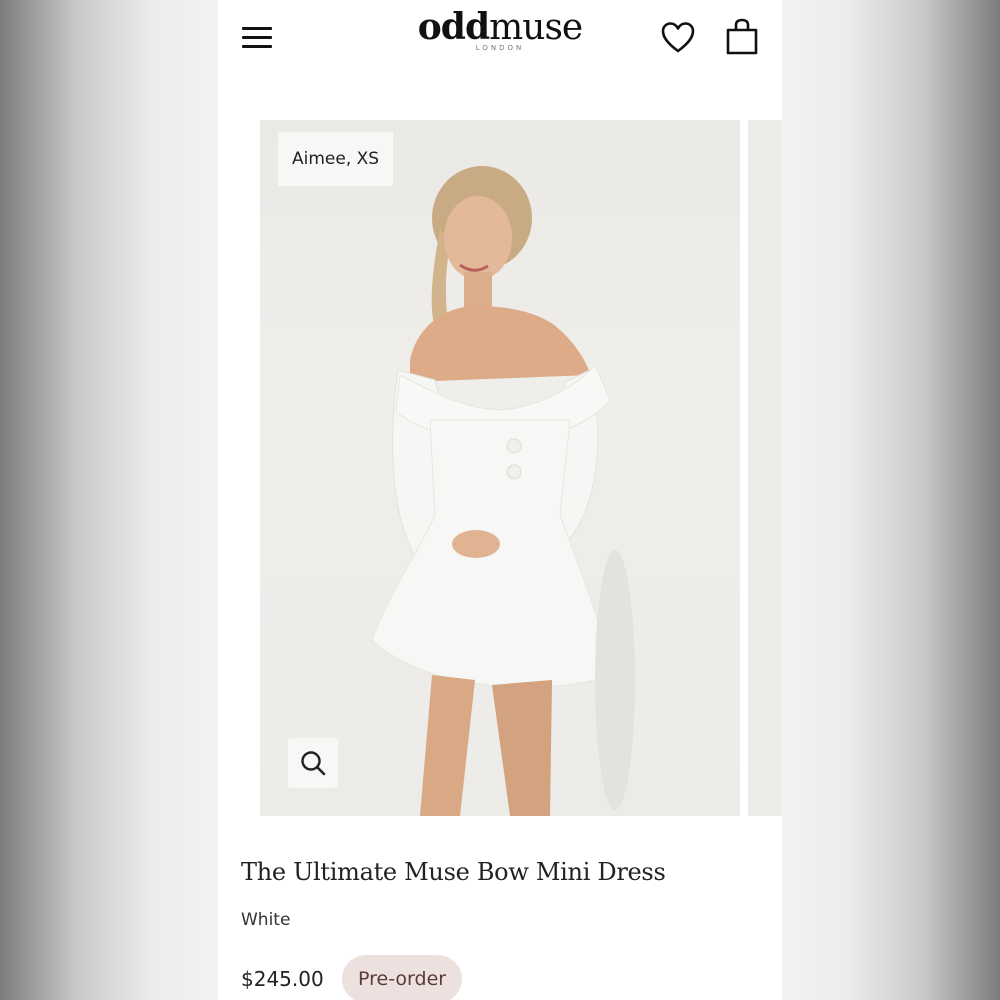 The width and height of the screenshot is (1000, 1000). Describe the element at coordinates (453, 872) in the screenshot. I see `product-title: The Ultimate Muse Bow Mini Dress` at that location.